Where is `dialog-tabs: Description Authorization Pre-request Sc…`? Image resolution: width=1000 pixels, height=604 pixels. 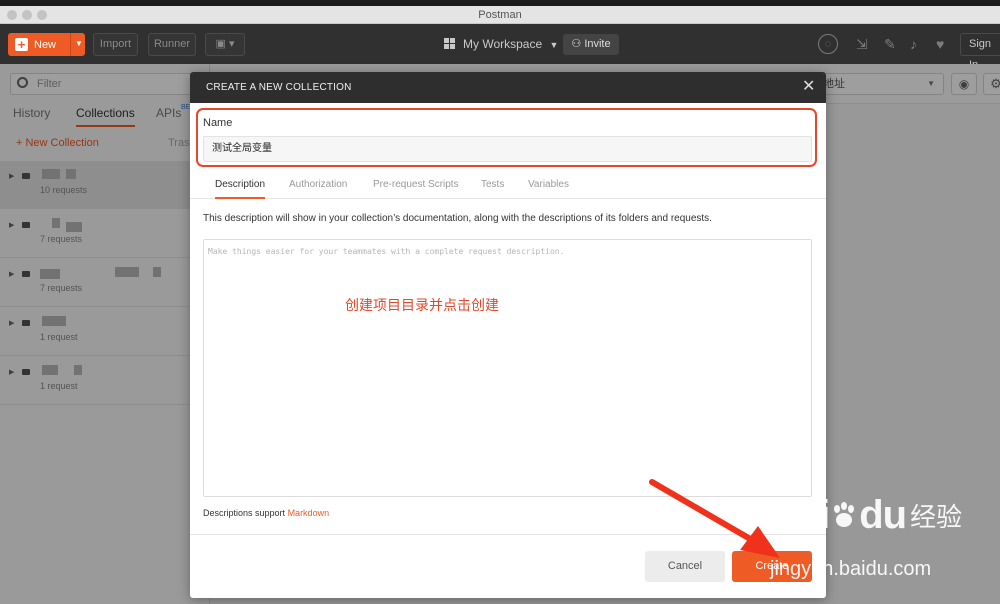 dialog-tabs: Description Authorization Pre-request Sc… is located at coordinates (508, 186).